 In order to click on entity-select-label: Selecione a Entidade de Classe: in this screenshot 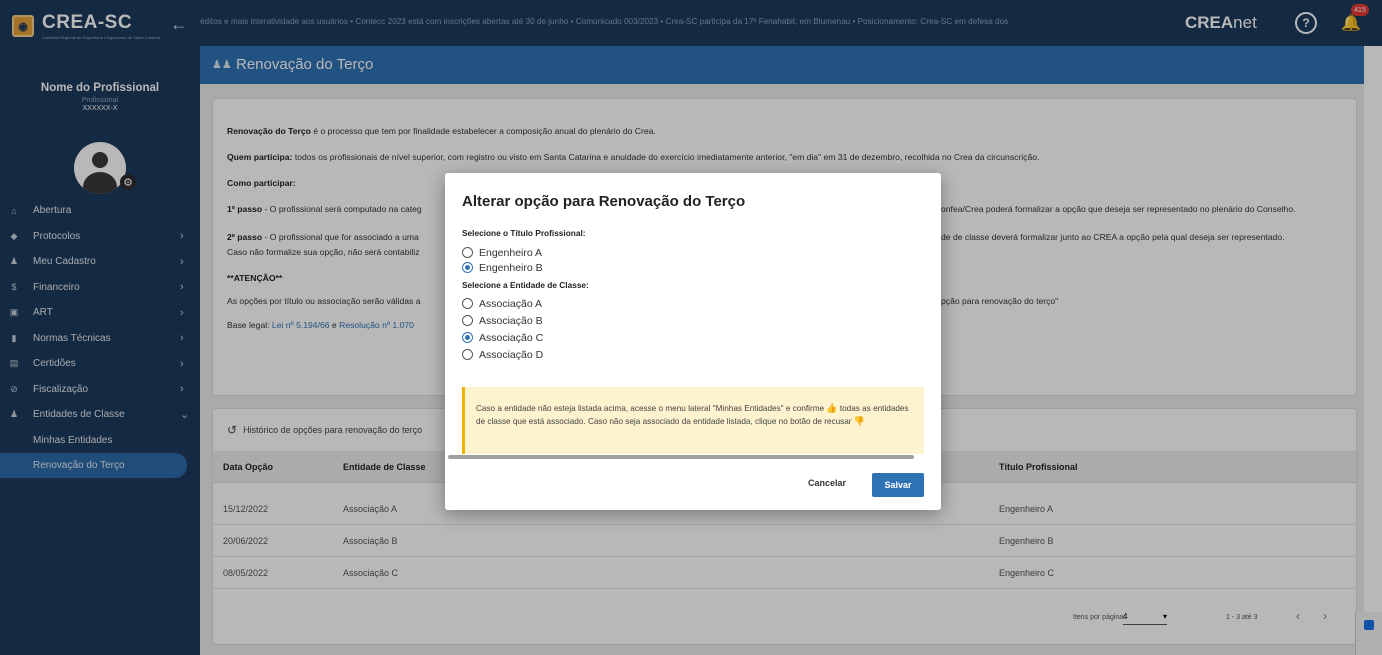, I will do `click(525, 285)`.